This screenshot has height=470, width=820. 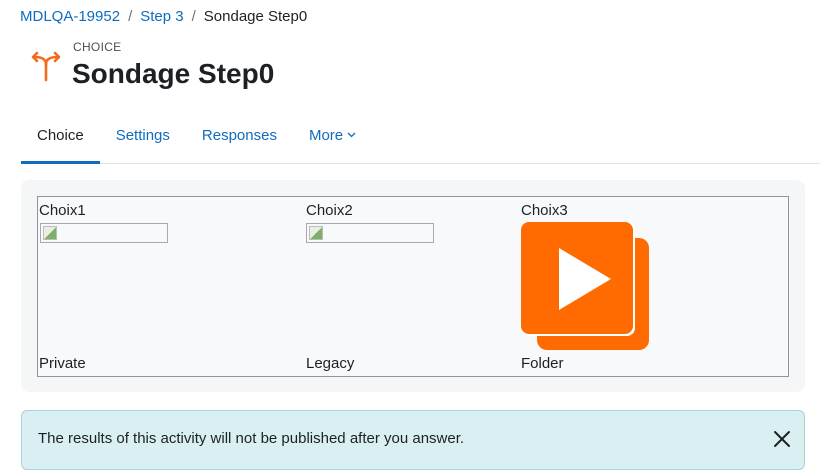 What do you see at coordinates (62, 363) in the screenshot?
I see `option-footer-1: Private` at bounding box center [62, 363].